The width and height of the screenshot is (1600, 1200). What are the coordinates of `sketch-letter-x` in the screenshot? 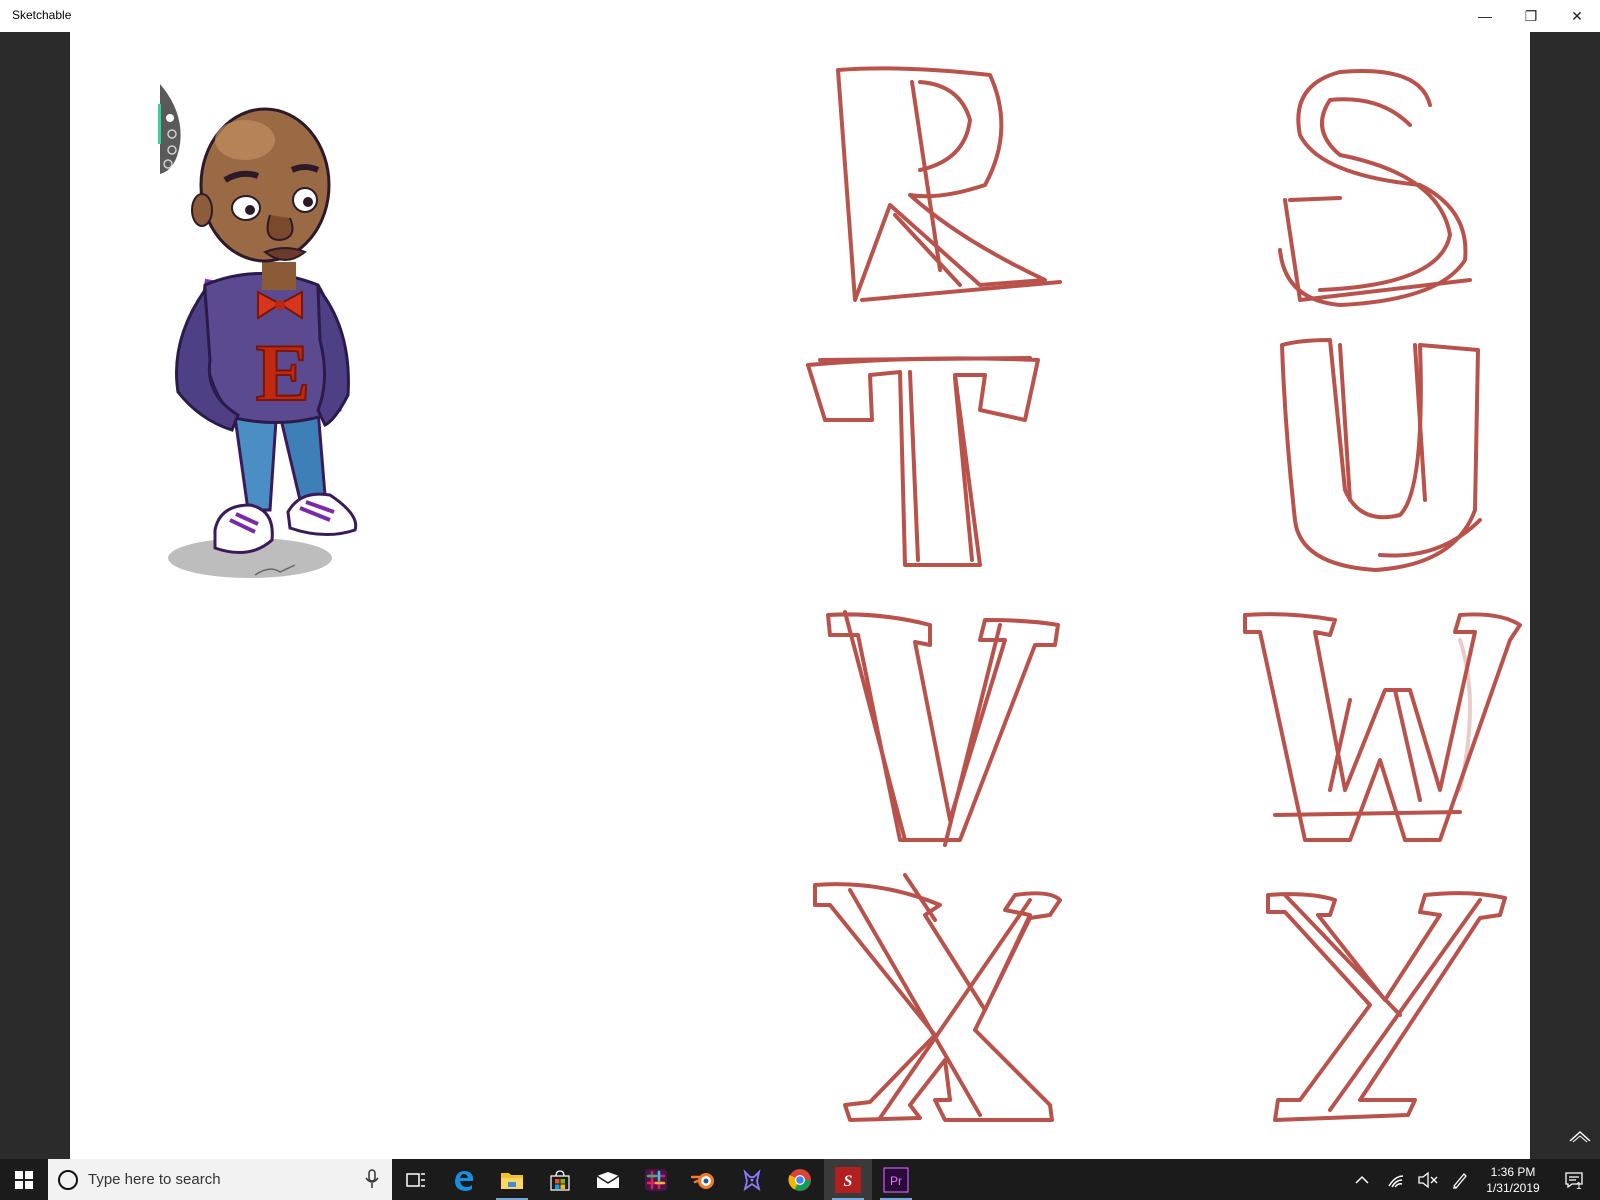 It's located at (937, 997).